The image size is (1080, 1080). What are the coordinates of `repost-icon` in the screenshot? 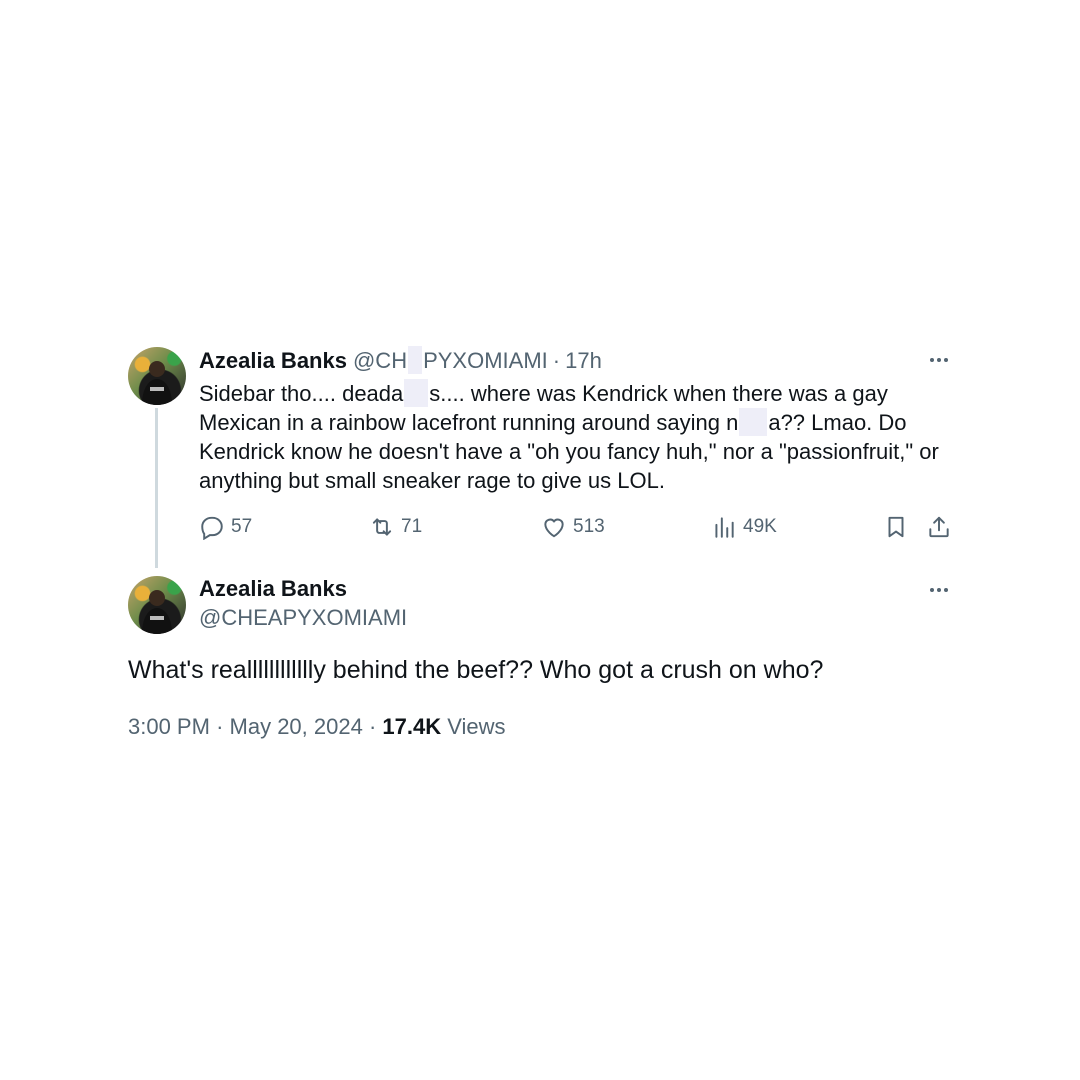 It's located at (382, 527).